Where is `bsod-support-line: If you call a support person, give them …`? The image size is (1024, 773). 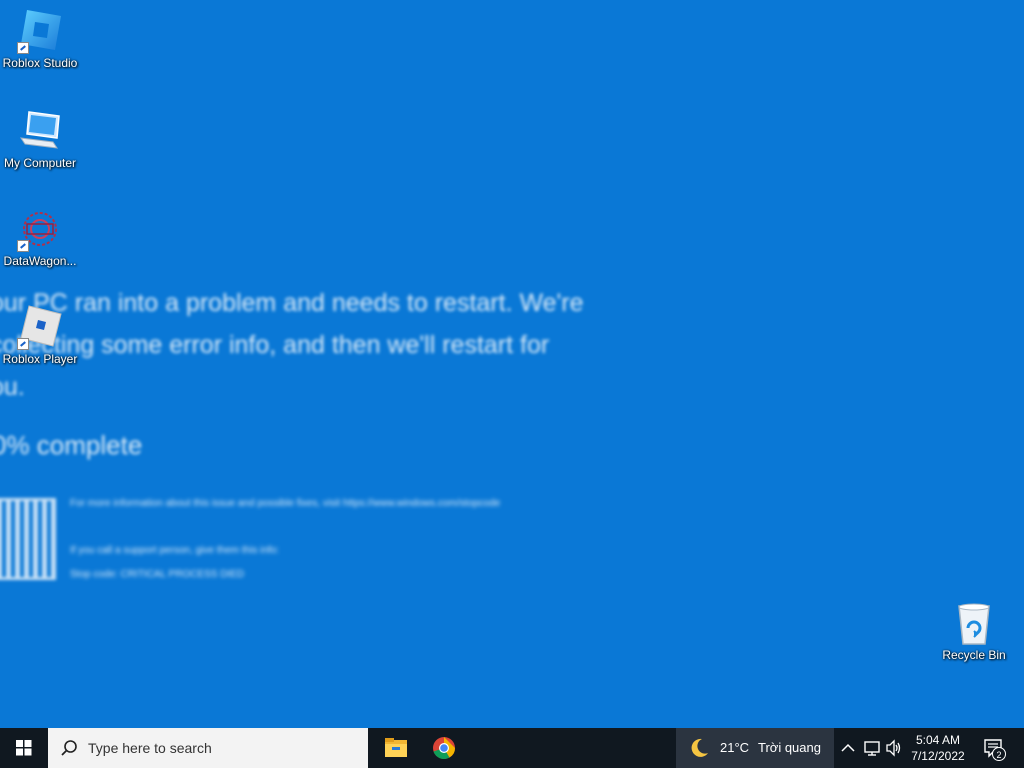
bsod-support-line: If you call a support person, give them … is located at coordinates (174, 550).